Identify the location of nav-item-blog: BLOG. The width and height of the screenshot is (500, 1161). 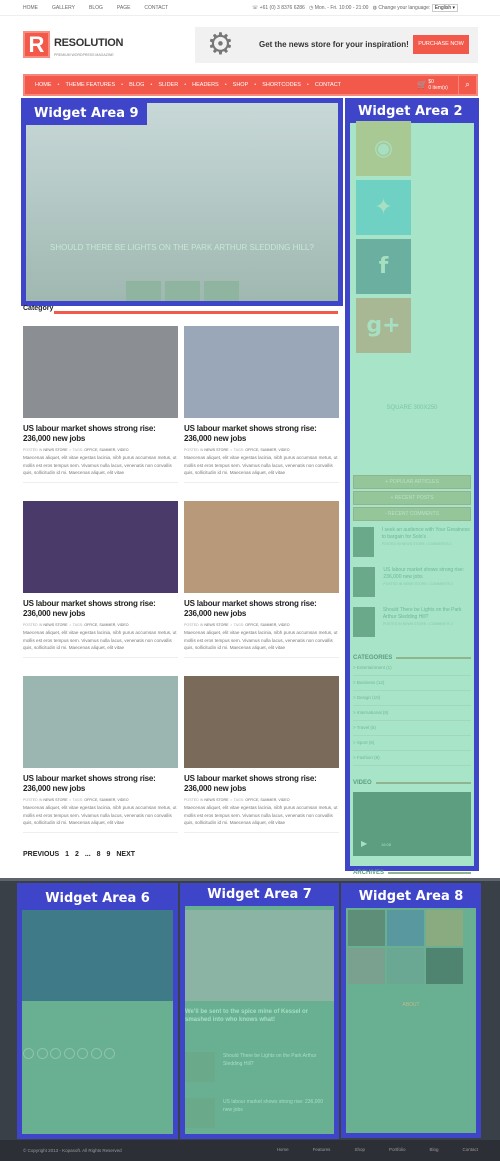
(136, 85).